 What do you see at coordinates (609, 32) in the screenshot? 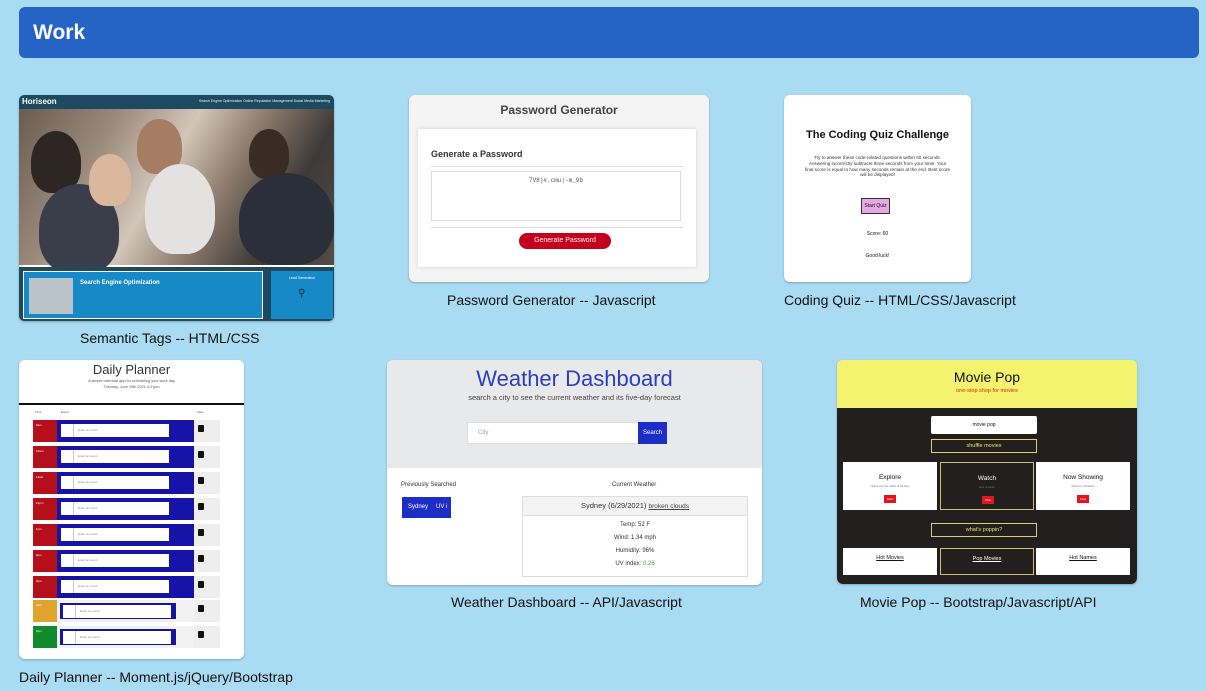
I see `work-header: Work` at bounding box center [609, 32].